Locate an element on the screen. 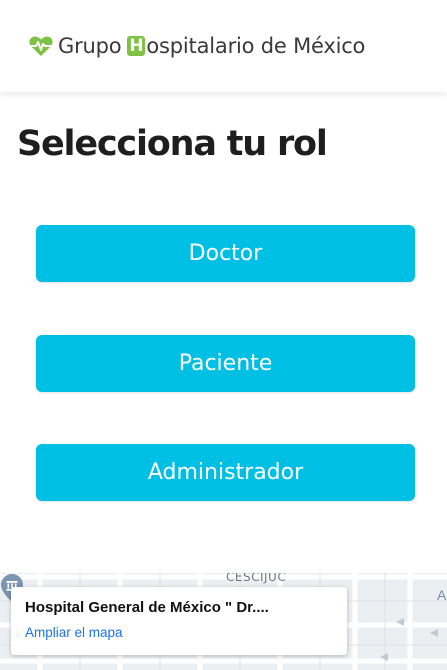  heartbeat-icon is located at coordinates (41, 46).